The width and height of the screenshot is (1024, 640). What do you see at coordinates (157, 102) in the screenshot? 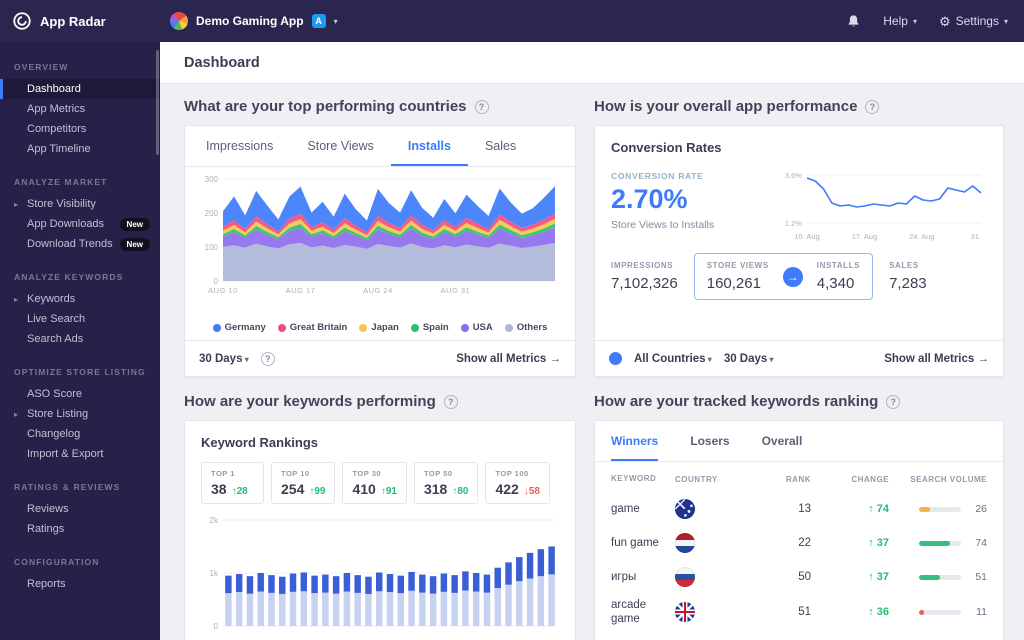
I see `sidebar-scrollbar` at bounding box center [157, 102].